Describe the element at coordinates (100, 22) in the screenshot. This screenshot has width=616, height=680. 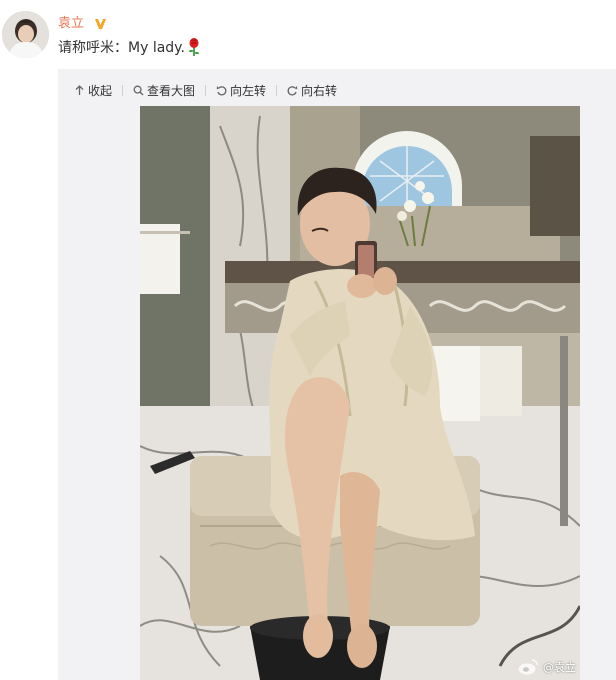
I see `verified-v-icon` at that location.